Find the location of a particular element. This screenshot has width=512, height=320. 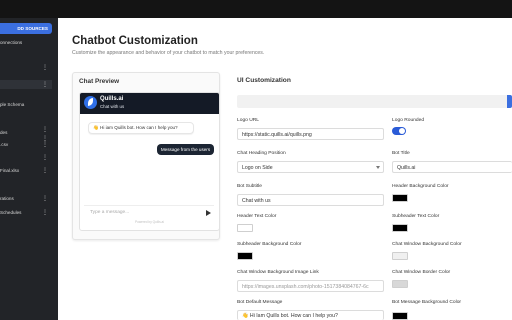

header-text-color-label: Header Text Color is located at coordinates (257, 216).